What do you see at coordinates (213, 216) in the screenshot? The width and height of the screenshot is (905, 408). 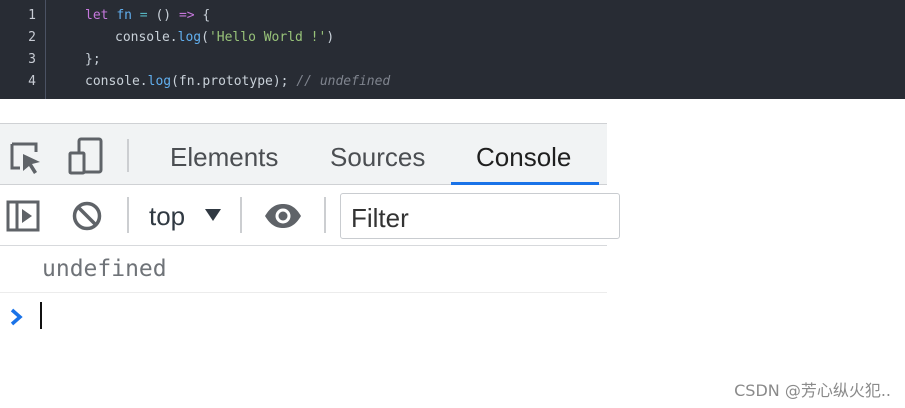 I see `dropdown-arrow-icon` at bounding box center [213, 216].